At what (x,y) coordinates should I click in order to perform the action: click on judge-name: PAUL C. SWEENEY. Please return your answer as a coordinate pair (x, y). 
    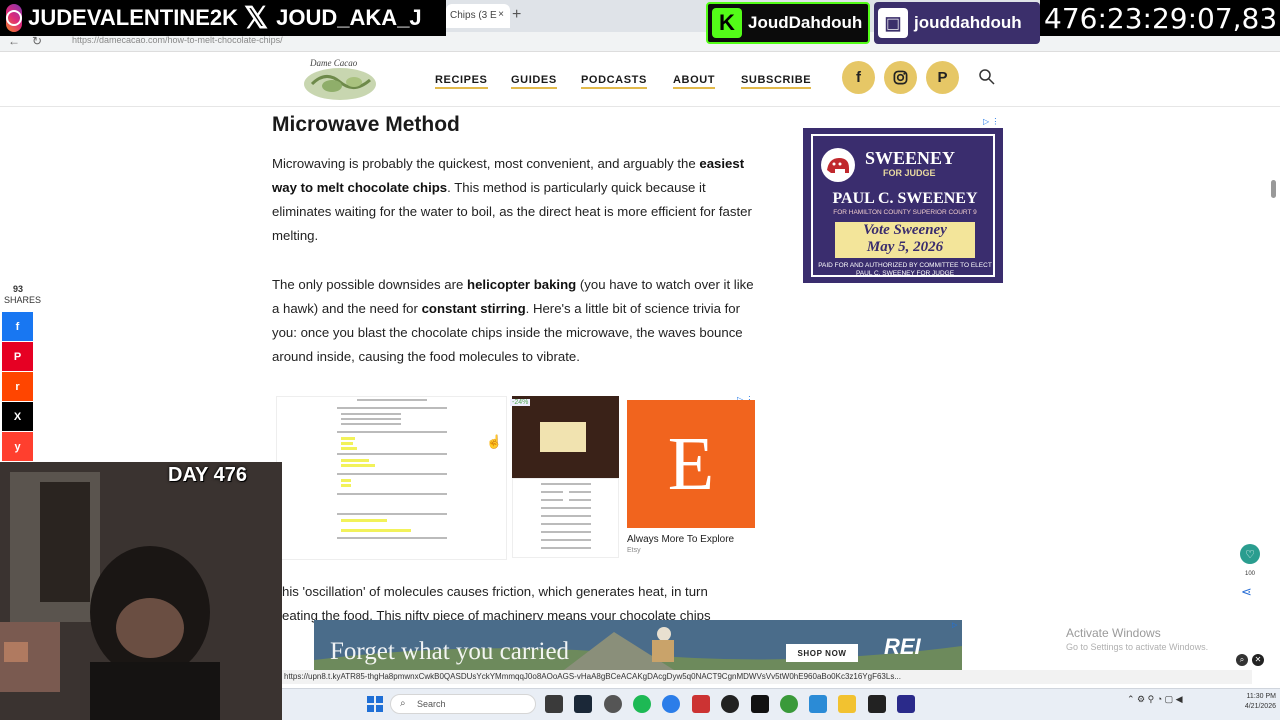
    Looking at the image, I should click on (905, 198).